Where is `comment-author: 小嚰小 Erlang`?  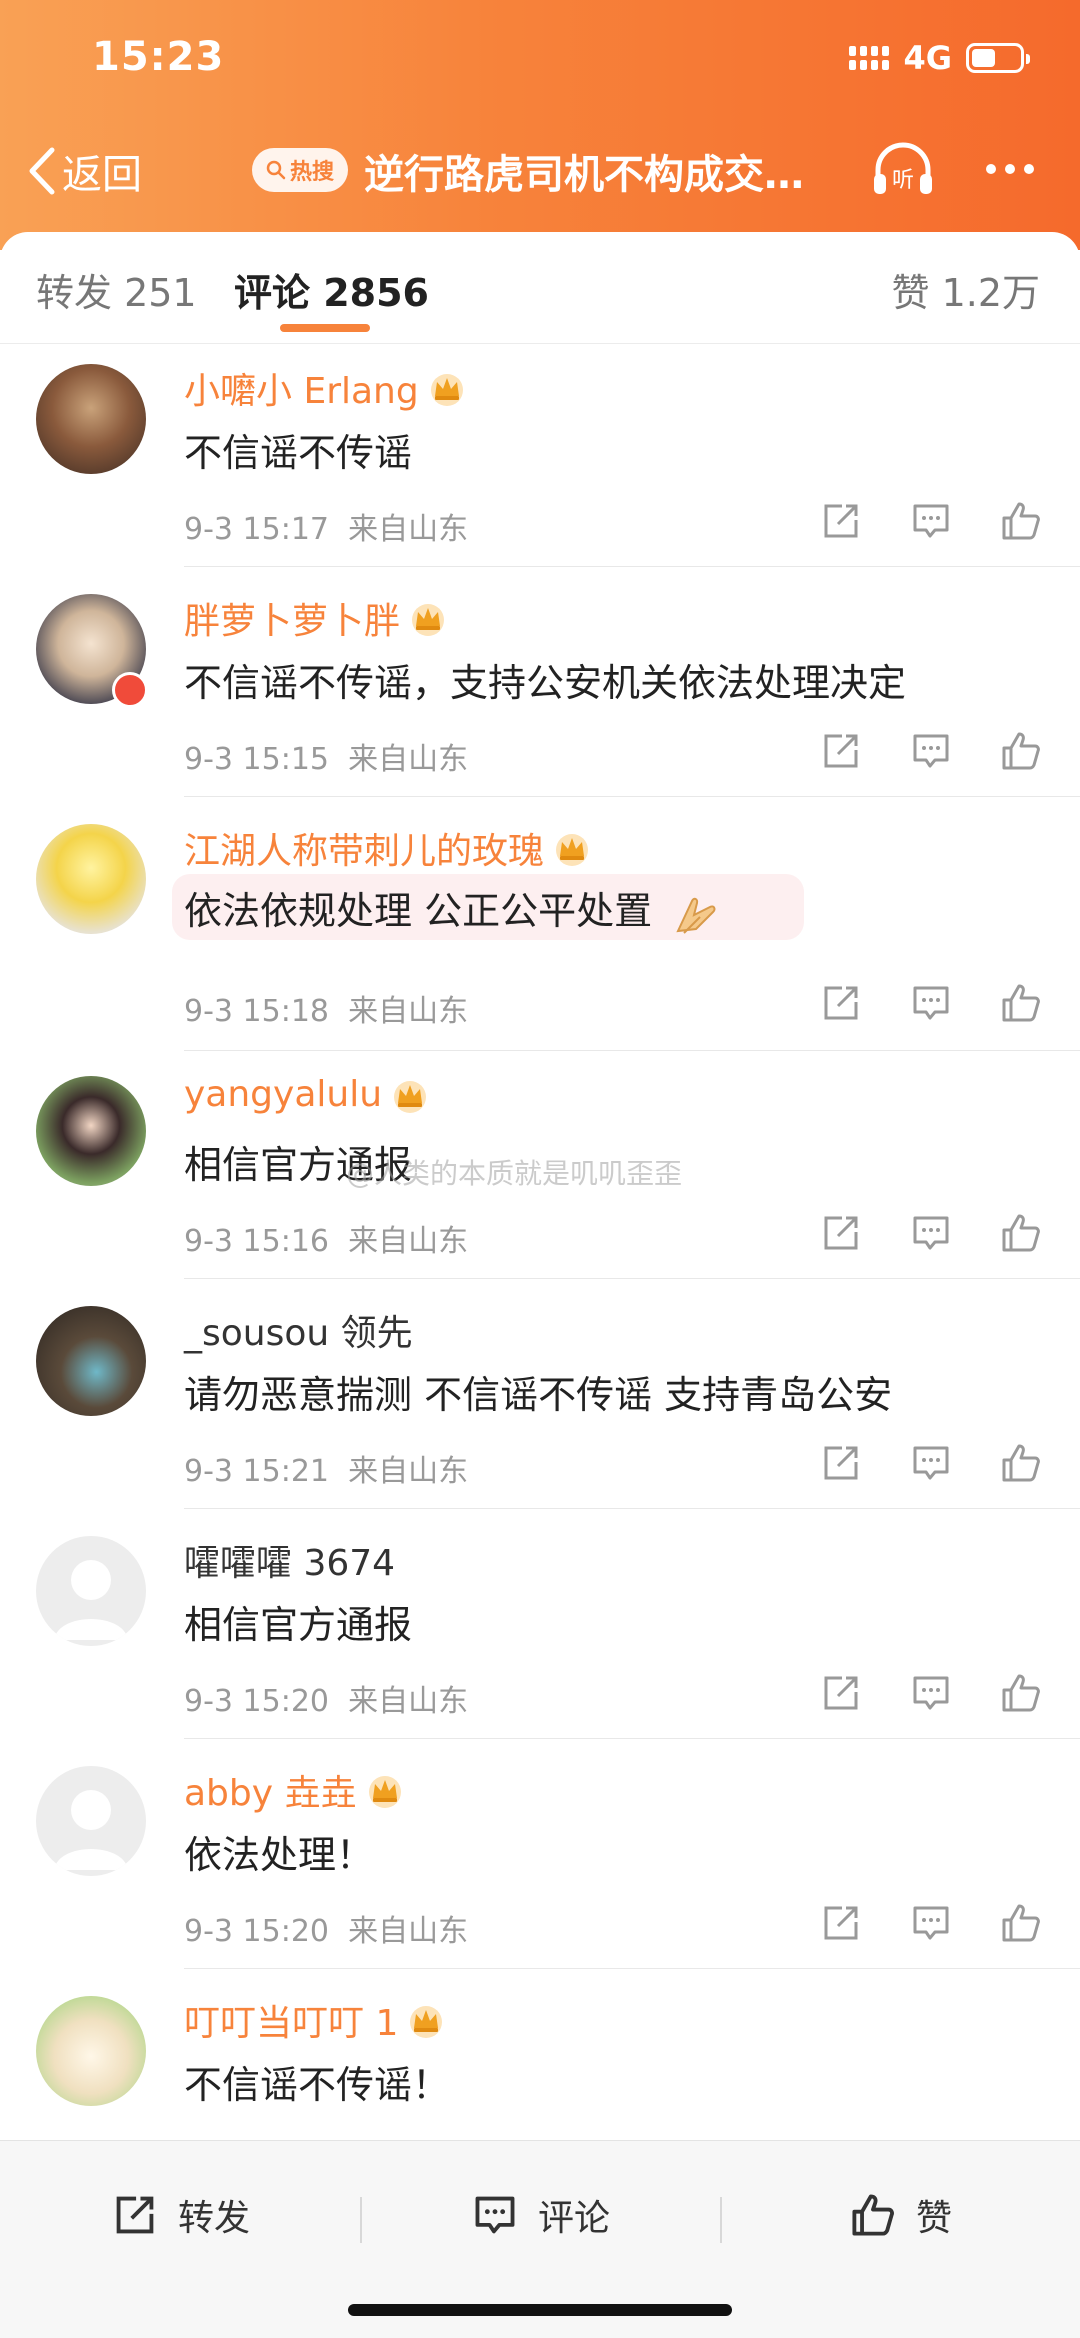 comment-author: 小嚰小 Erlang is located at coordinates (325, 388).